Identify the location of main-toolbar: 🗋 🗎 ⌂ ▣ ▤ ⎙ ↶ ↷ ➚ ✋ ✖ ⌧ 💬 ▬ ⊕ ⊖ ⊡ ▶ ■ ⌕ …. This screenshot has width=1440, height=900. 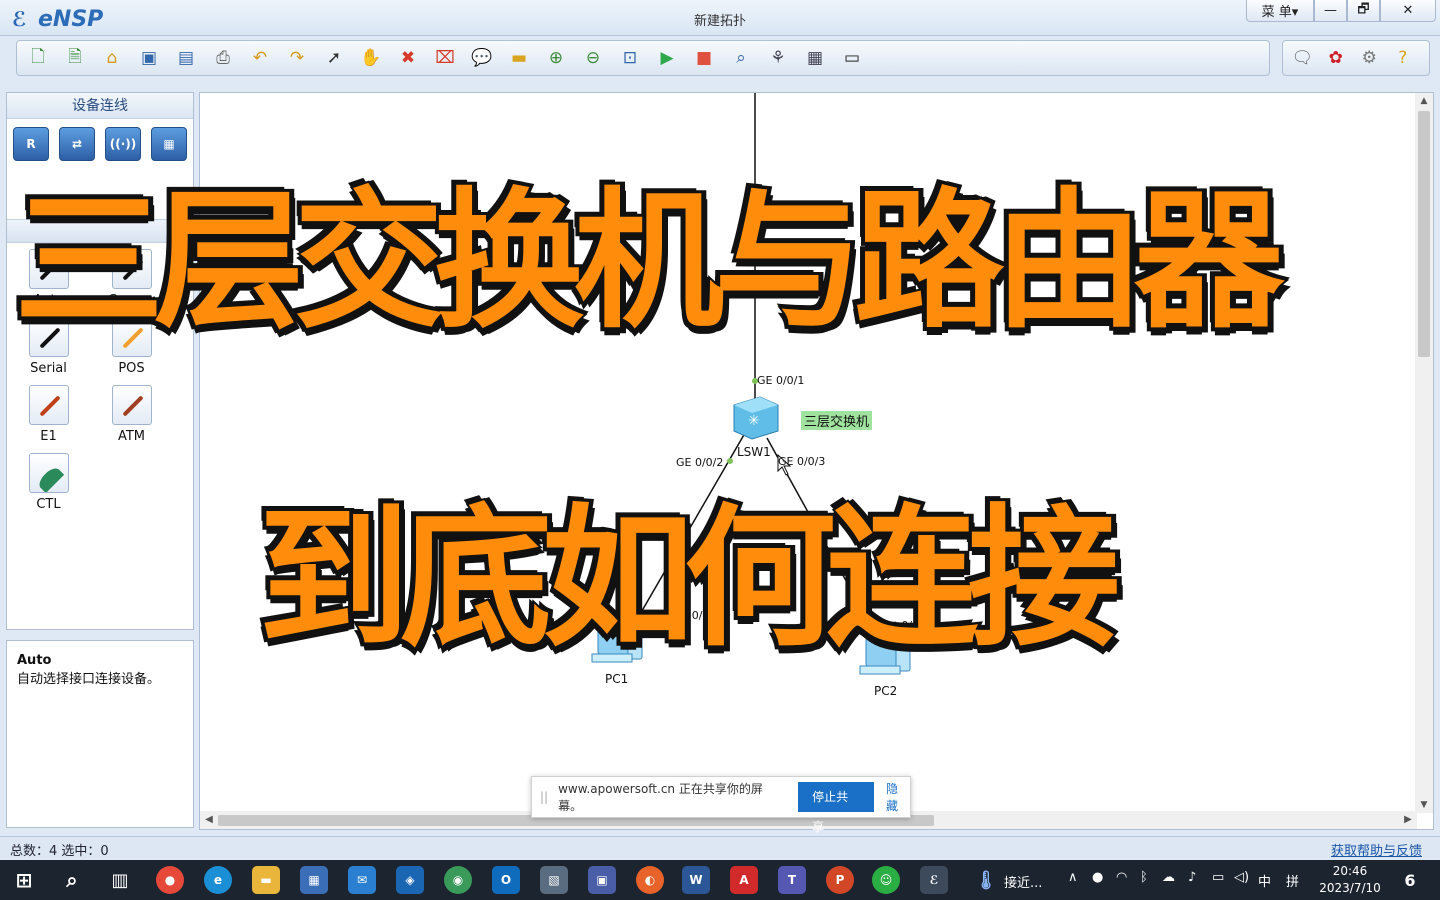
(643, 58).